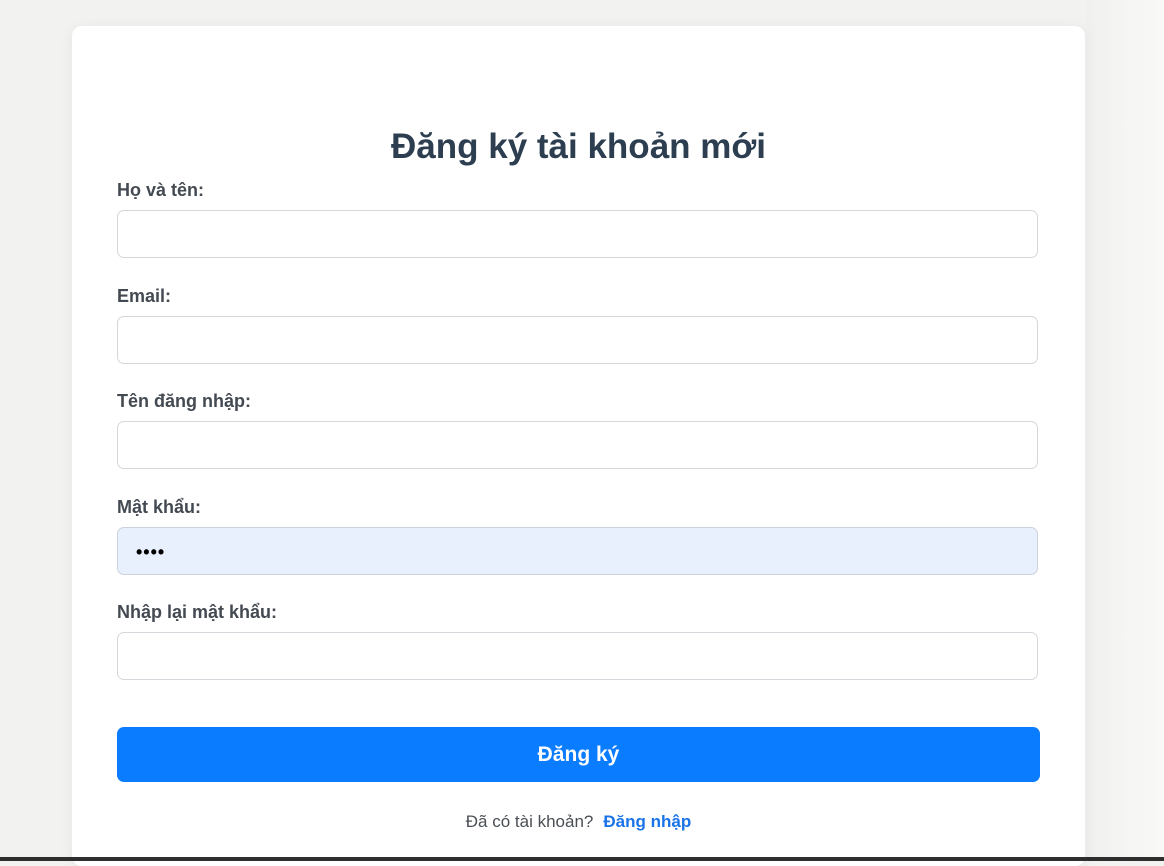  I want to click on password-input: ••••, so click(577, 551).